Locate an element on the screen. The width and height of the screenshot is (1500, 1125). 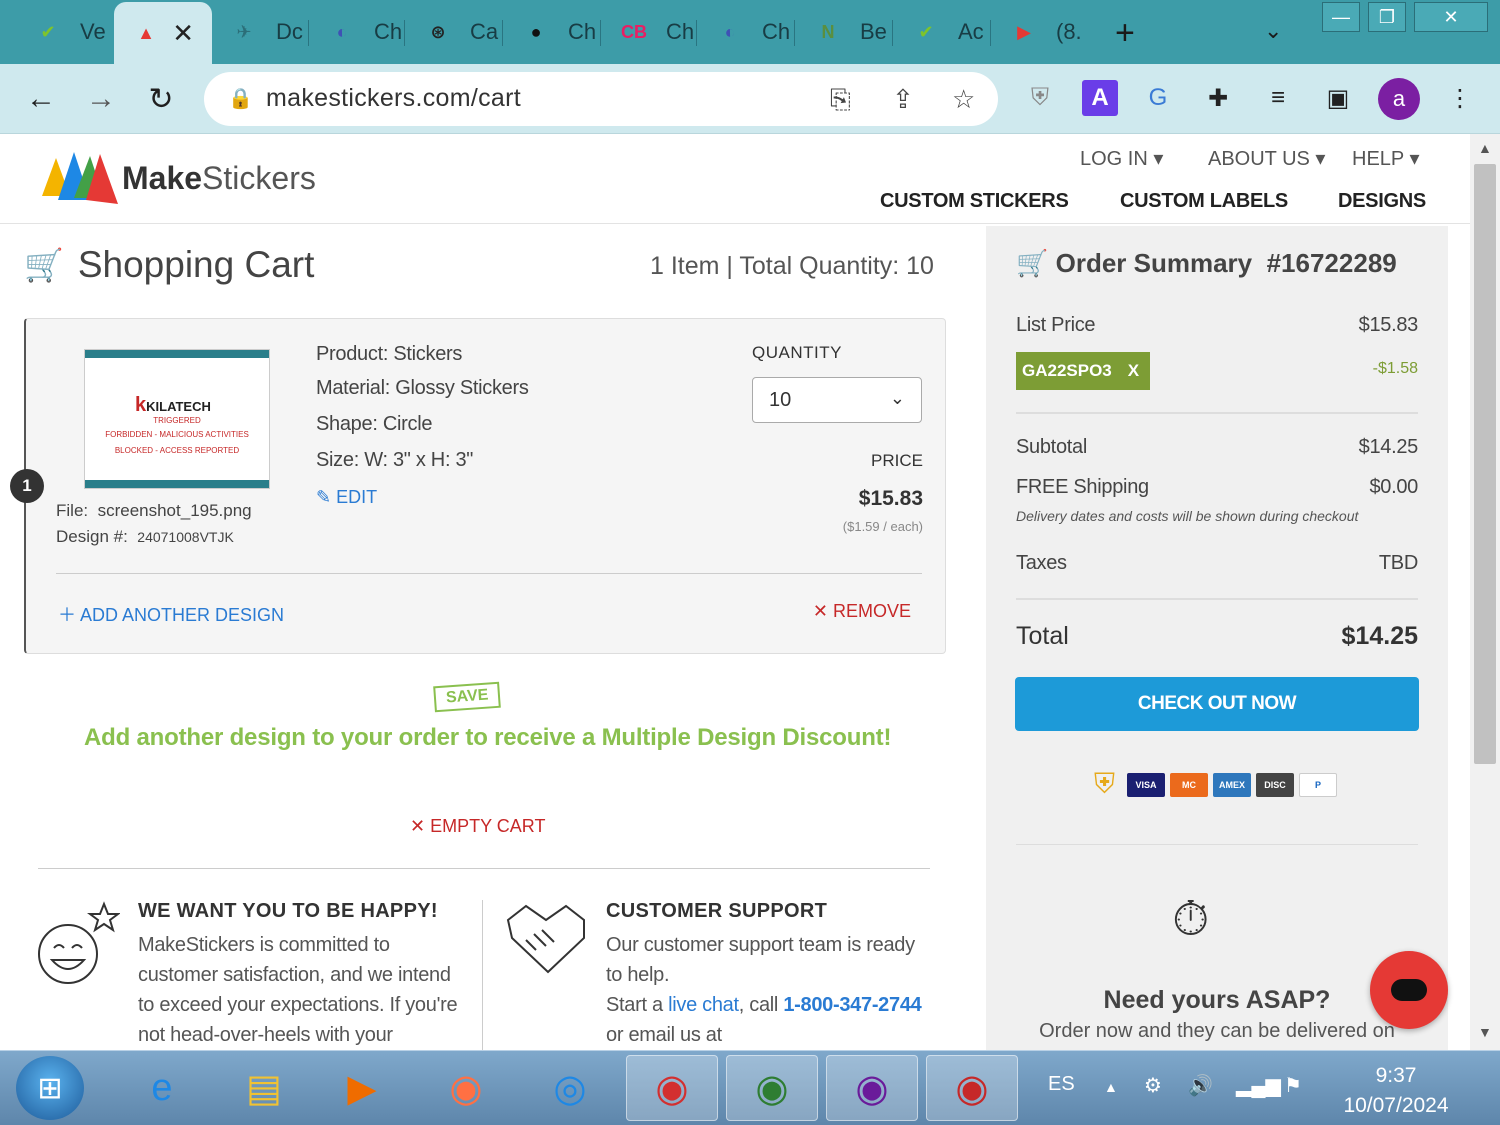
signal-bars-icon: ▂▄▆ is located at coordinates (1258, 1085).